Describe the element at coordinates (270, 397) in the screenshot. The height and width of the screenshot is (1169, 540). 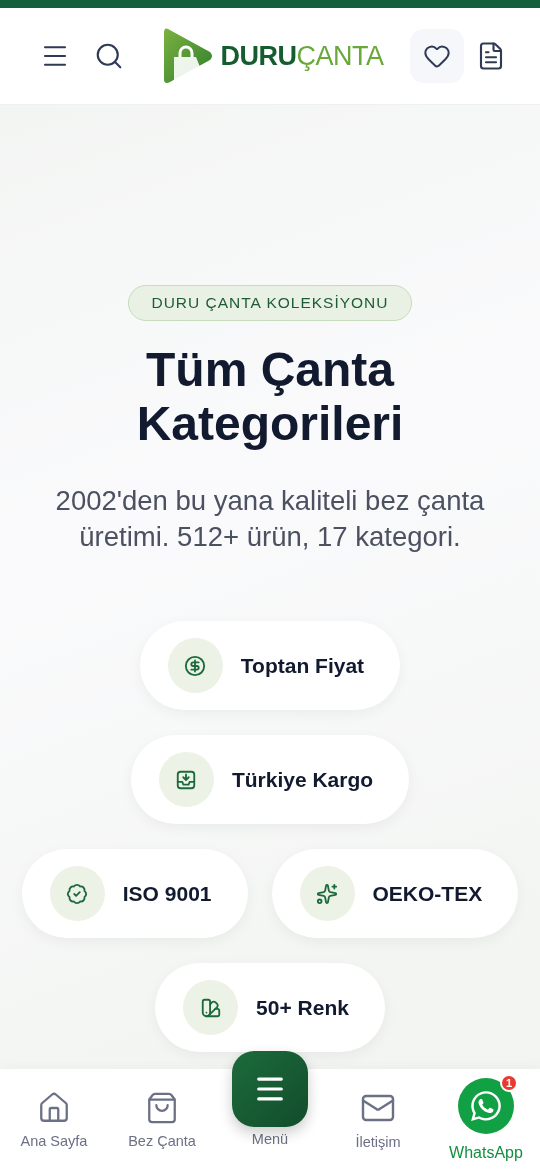
I see `page-title: Tüm Çanta Kategorileri` at that location.